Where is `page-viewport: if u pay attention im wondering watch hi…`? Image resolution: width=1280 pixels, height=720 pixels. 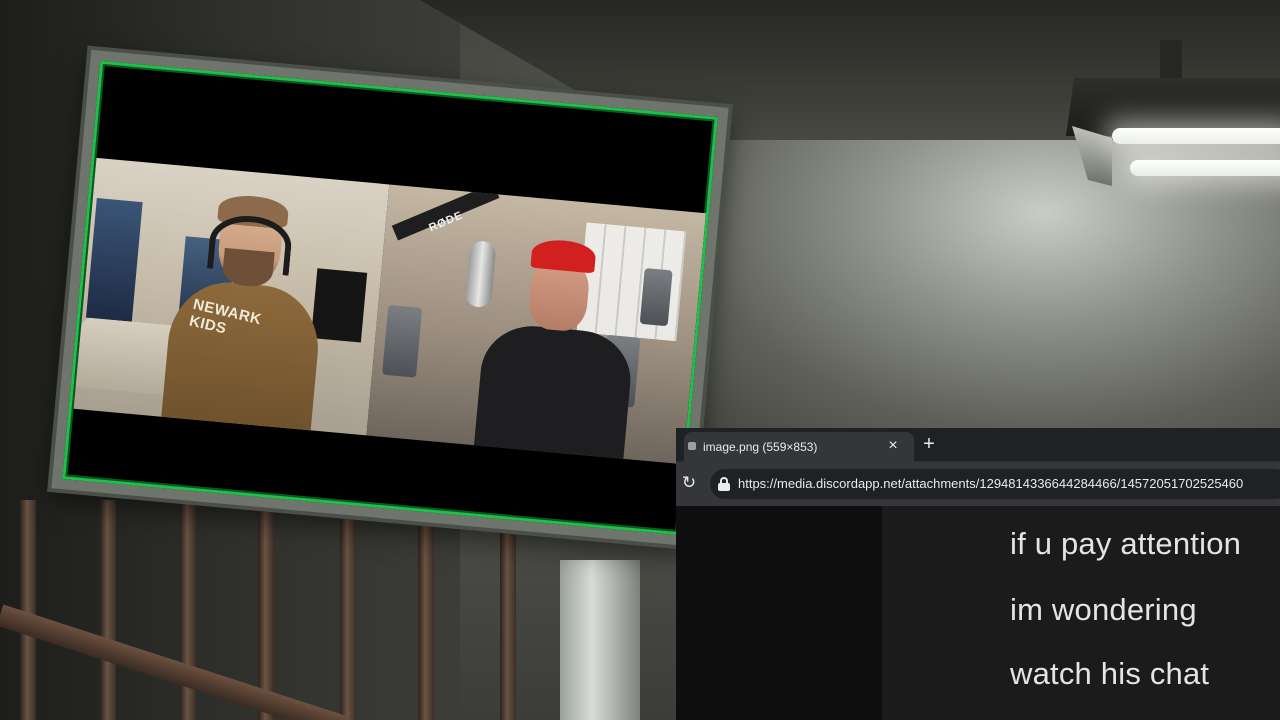 page-viewport: if u pay attention im wondering watch hi… is located at coordinates (978, 613).